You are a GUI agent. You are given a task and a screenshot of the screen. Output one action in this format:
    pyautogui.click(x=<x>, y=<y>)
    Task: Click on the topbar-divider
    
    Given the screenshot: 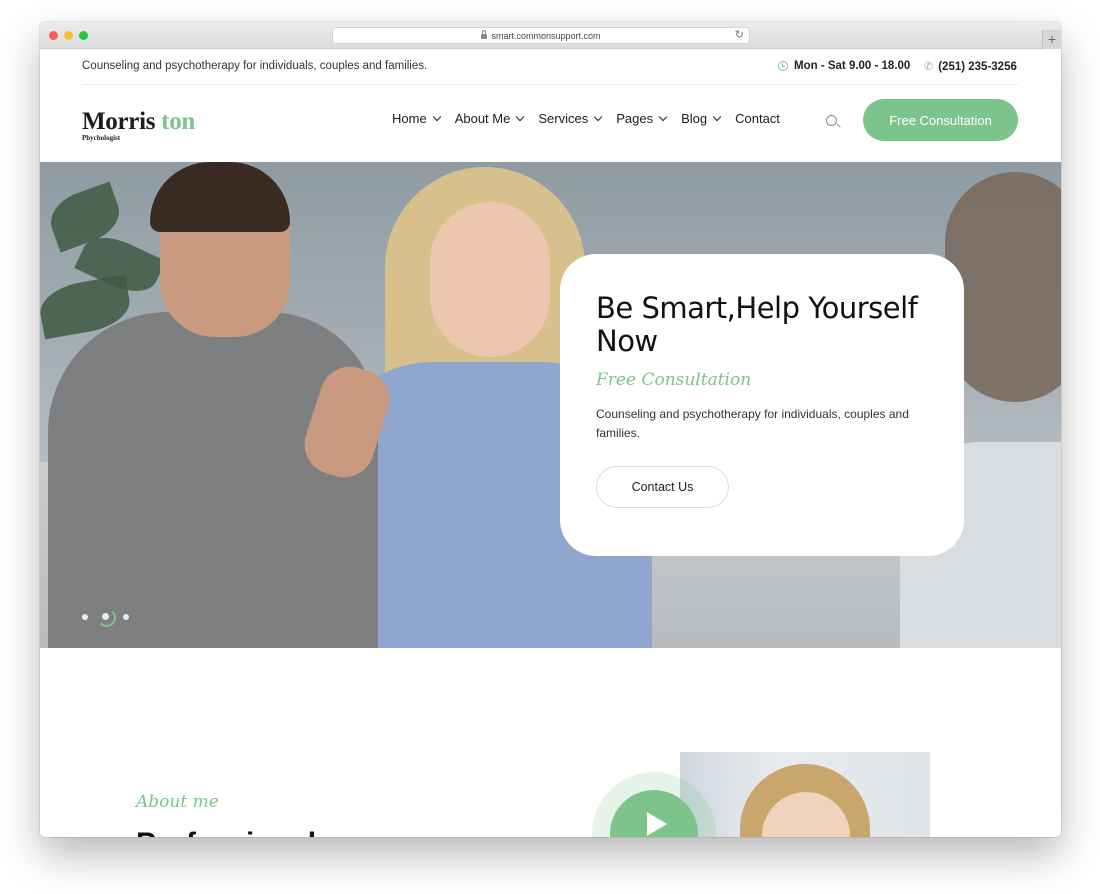 What is the action you would take?
    pyautogui.click(x=550, y=84)
    